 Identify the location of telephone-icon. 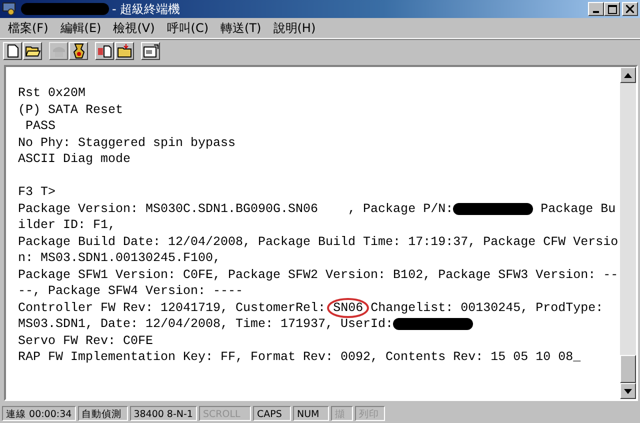
(58, 51).